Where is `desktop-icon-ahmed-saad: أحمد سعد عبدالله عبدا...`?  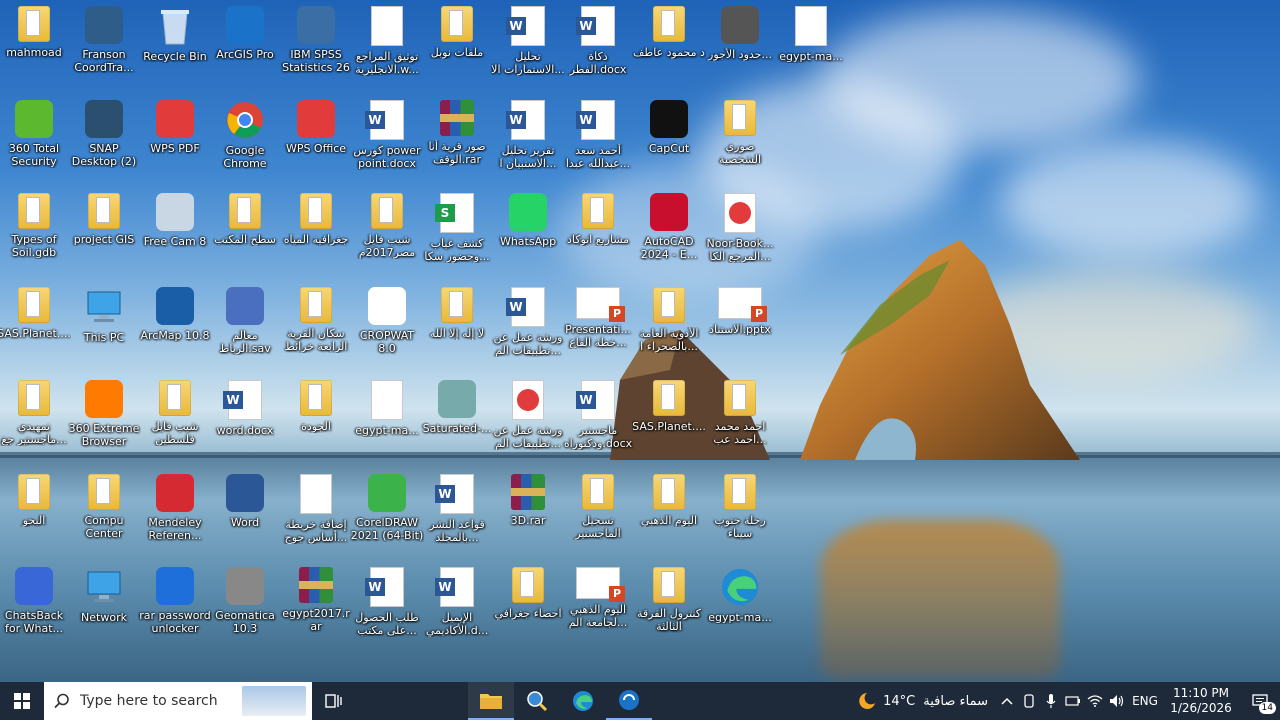
desktop-icon-ahmed-saad: أحمد سعد عبدالله عبدا... is located at coordinates (598, 141).